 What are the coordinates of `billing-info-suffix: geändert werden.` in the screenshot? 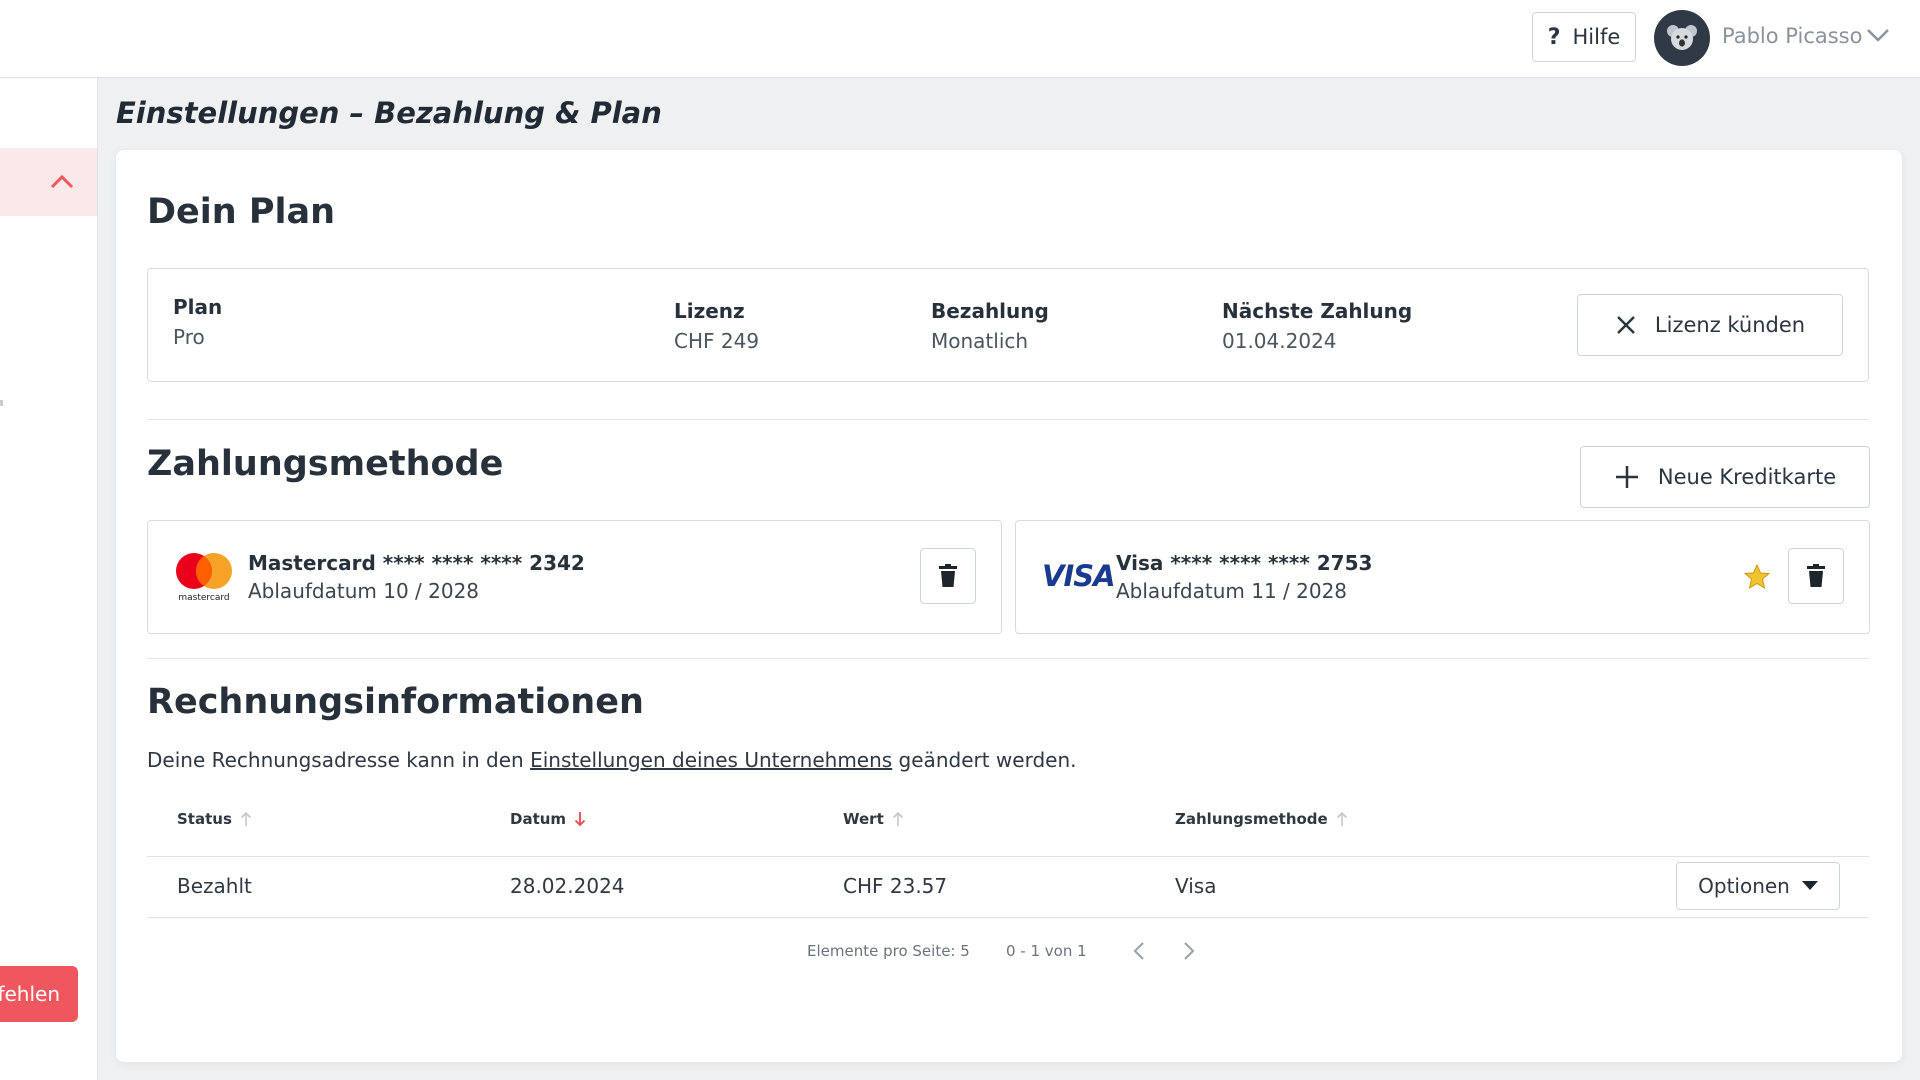 It's located at (984, 760).